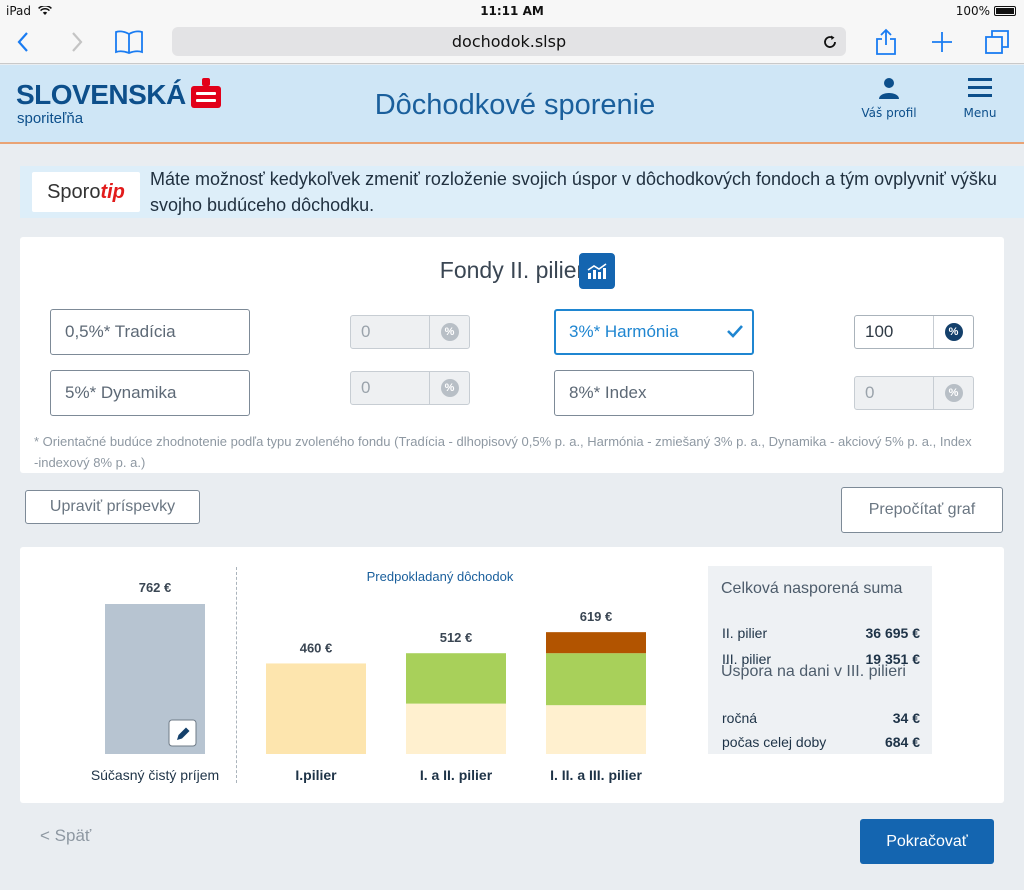  I want to click on fund-dynamika-percent: 0 %, so click(410, 388).